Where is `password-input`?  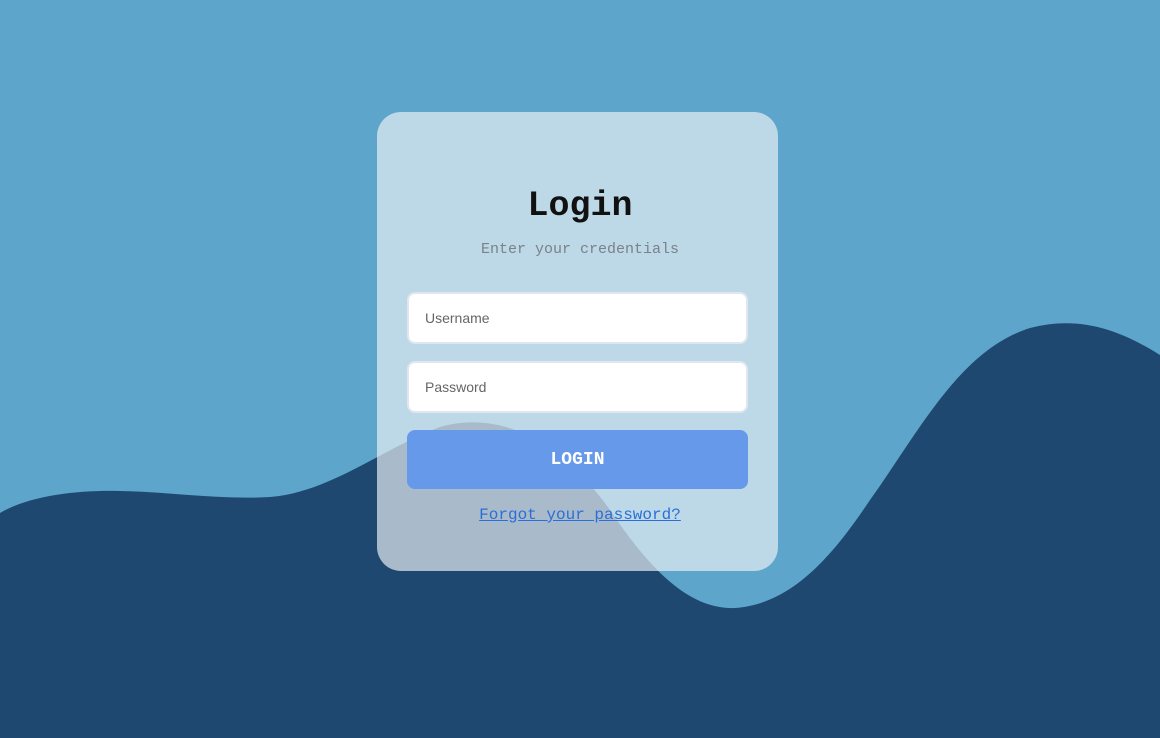
password-input is located at coordinates (577, 387).